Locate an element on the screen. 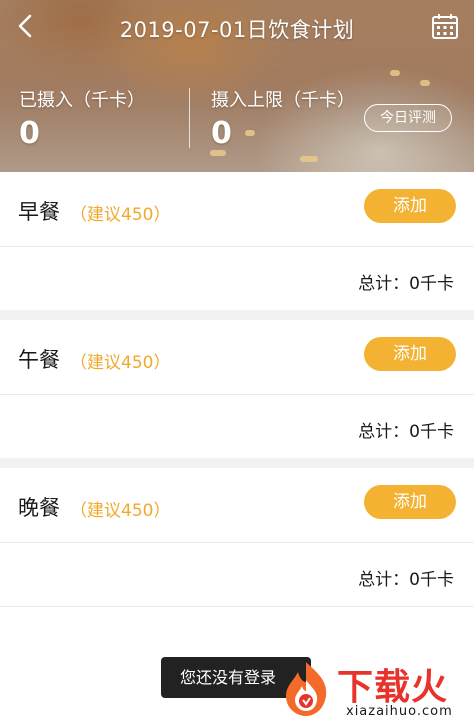 This screenshot has width=474, height=723. meal-header: 晚餐 （建议450） 添加 is located at coordinates (237, 505).